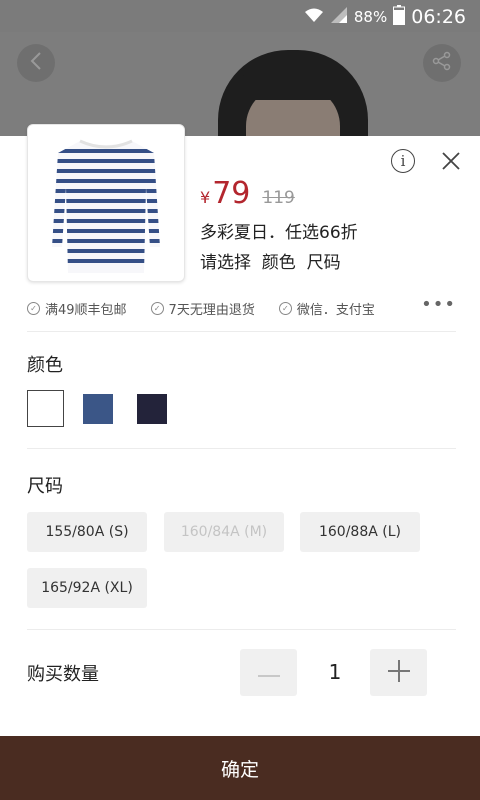 This screenshot has height=800, width=480. I want to click on price-row: ¥ 79 119, so click(247, 193).